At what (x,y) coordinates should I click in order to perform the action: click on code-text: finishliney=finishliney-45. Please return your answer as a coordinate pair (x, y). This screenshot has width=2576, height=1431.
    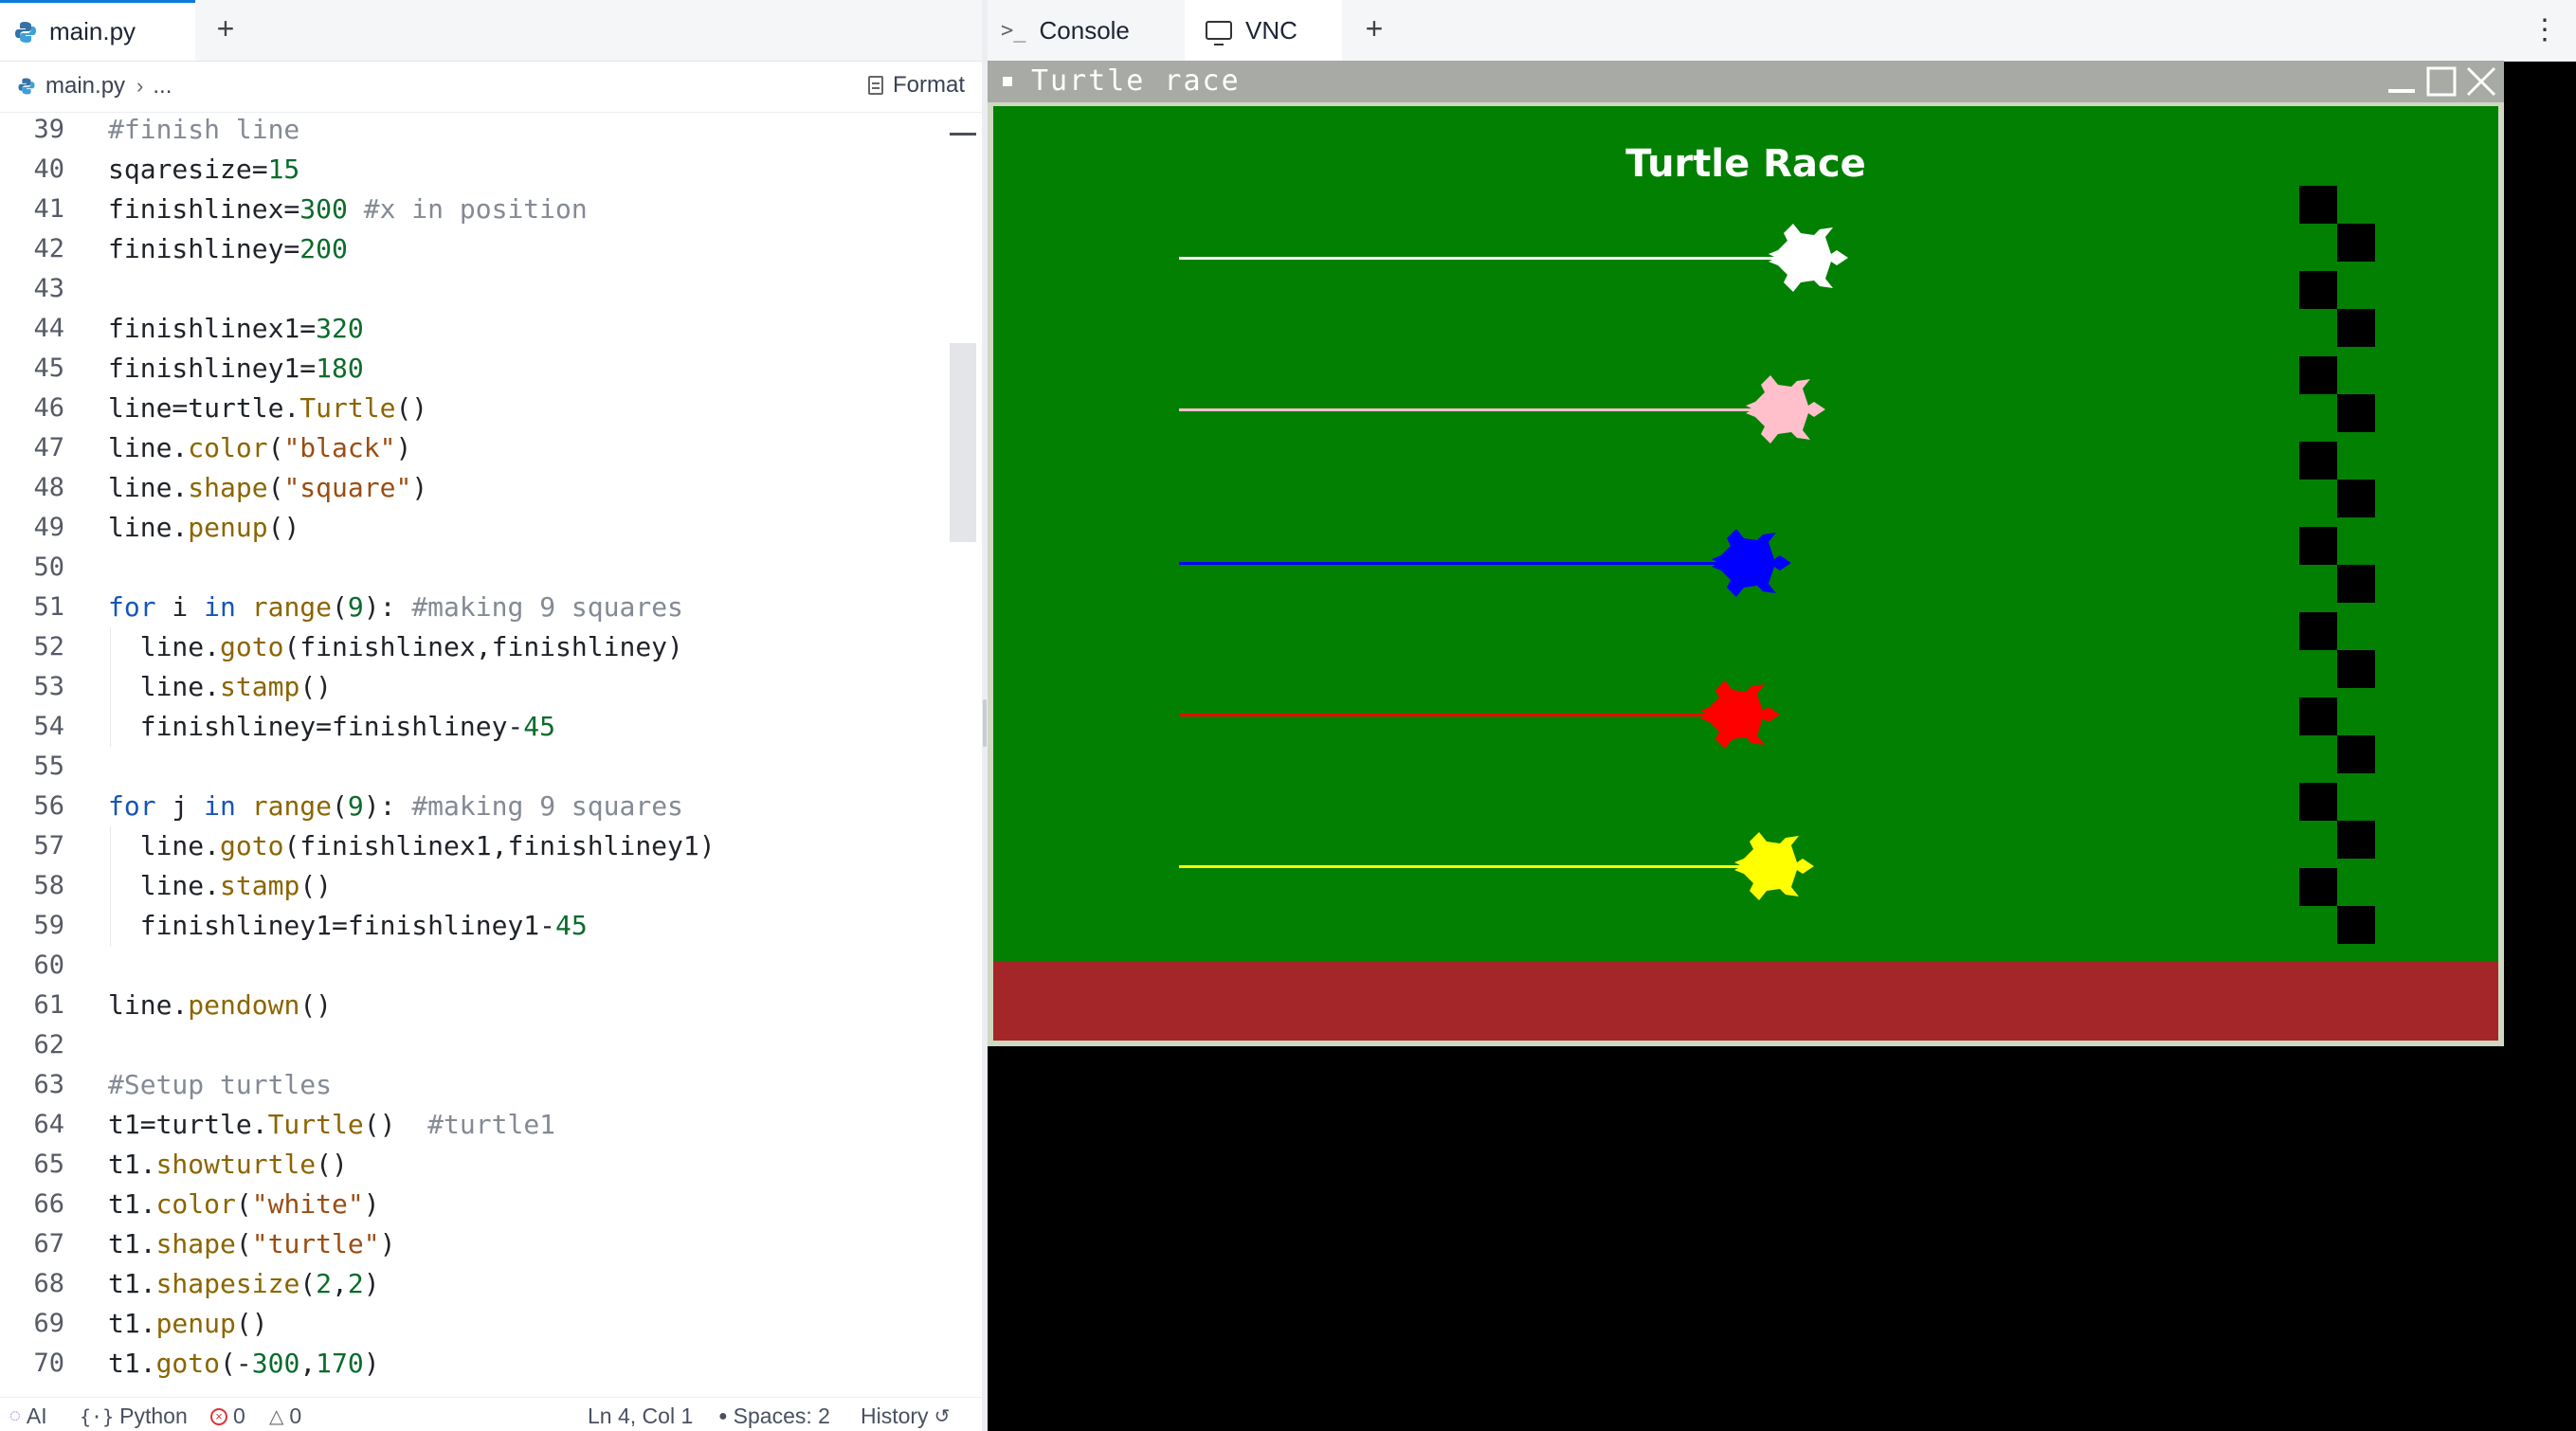
    Looking at the image, I should click on (332, 726).